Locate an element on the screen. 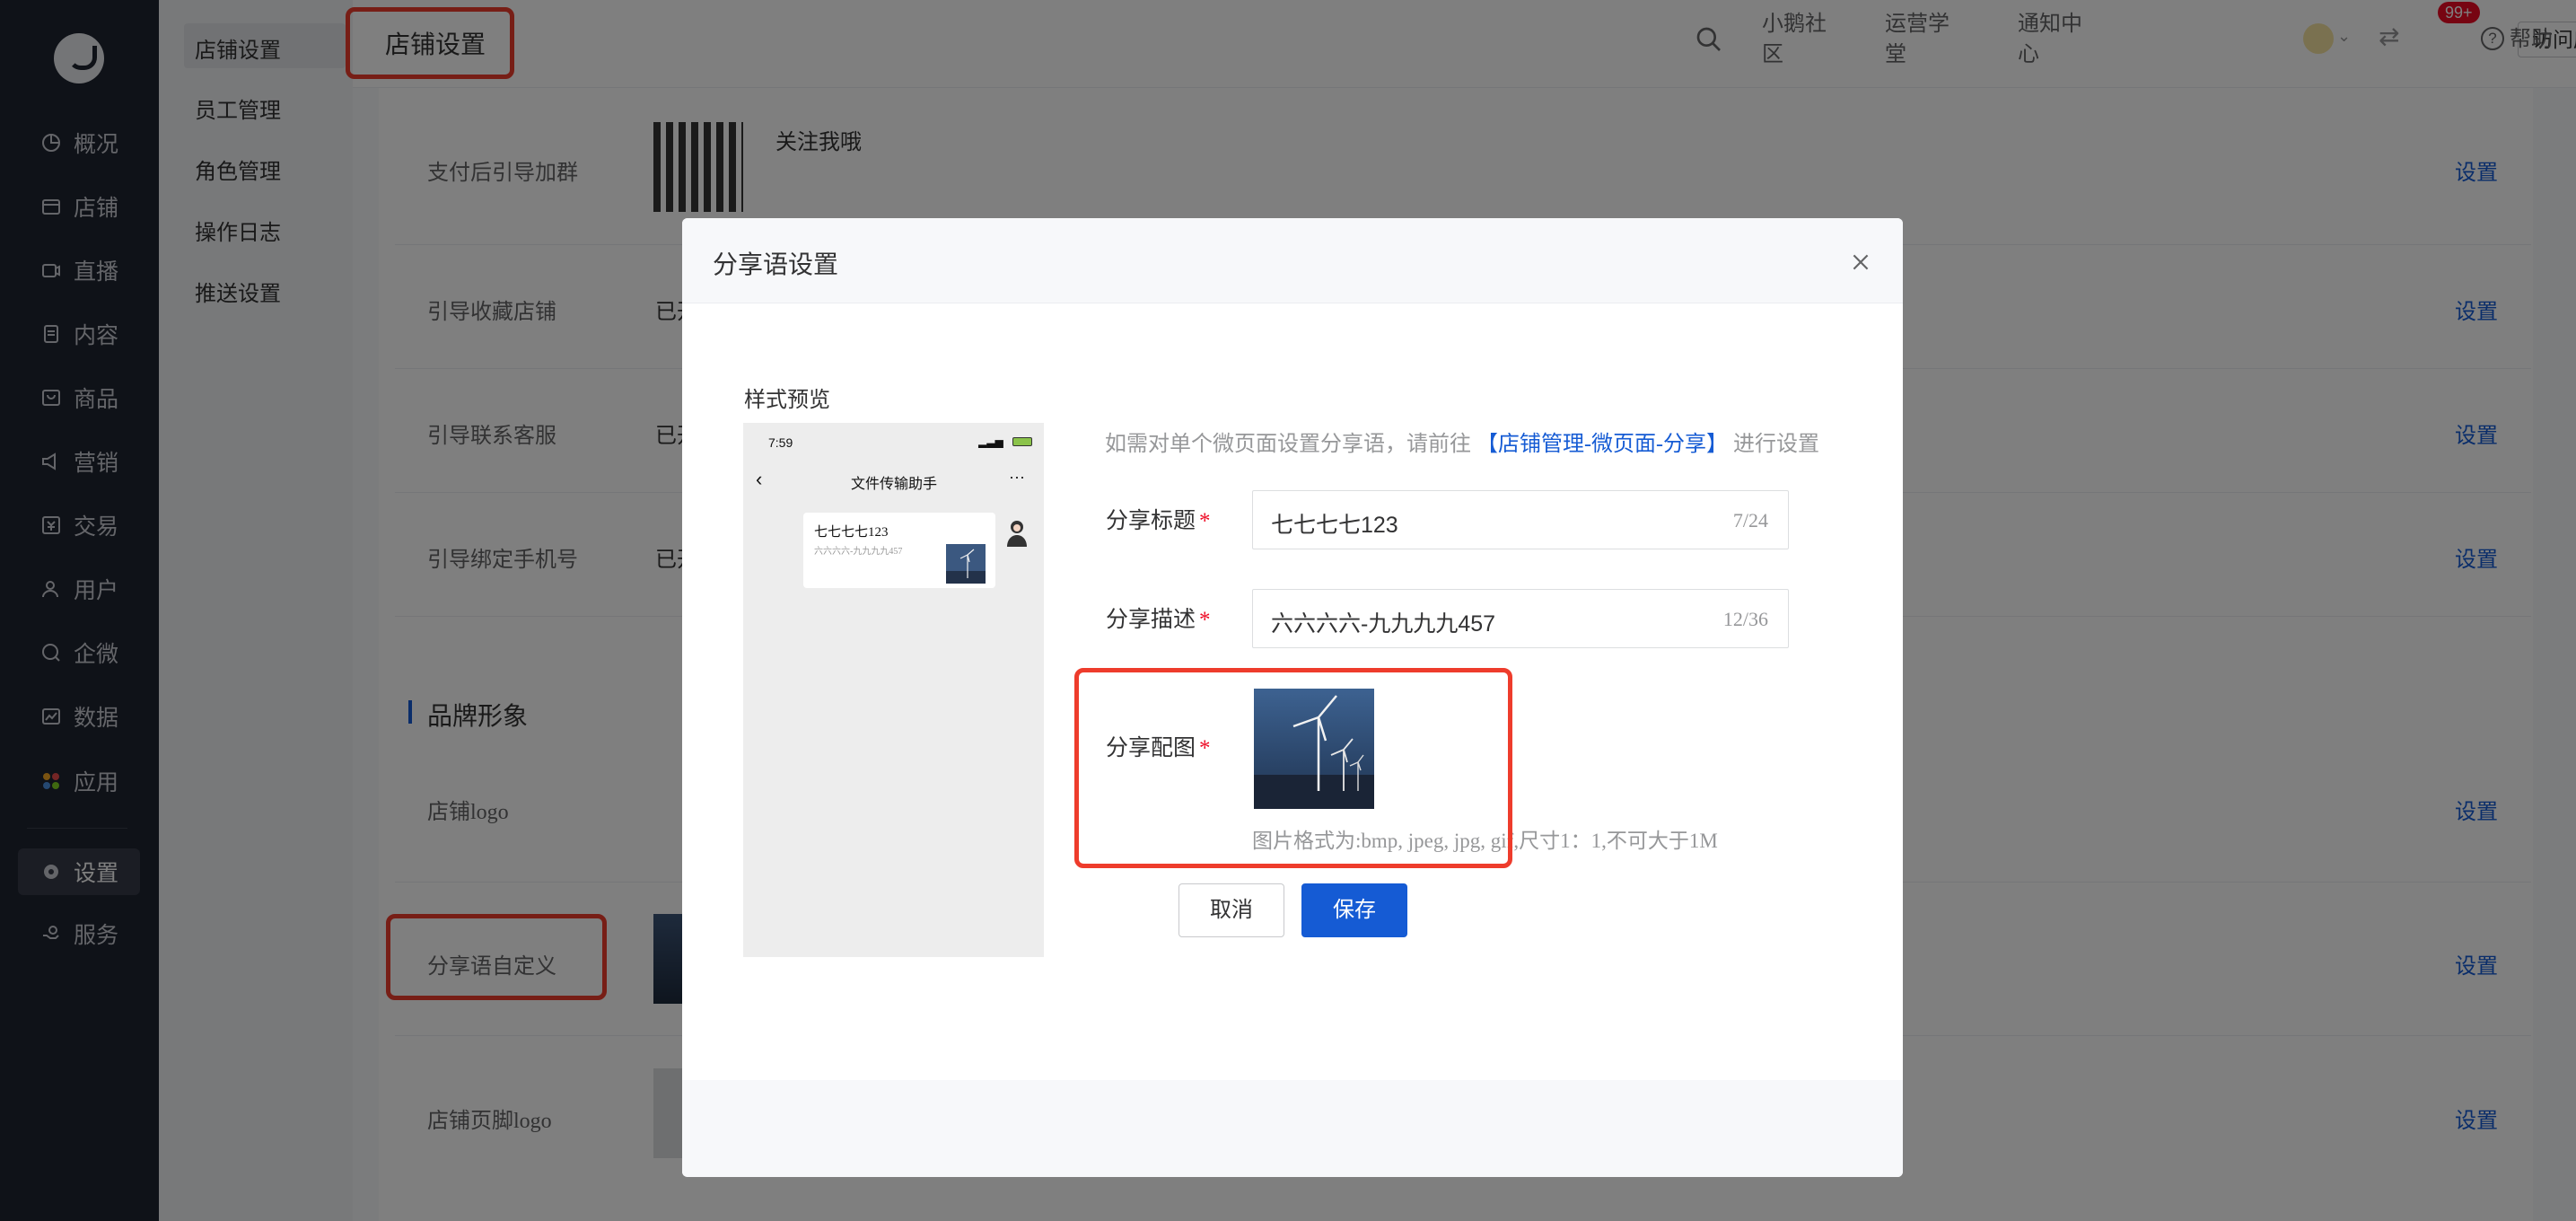 Image resolution: width=2576 pixels, height=1221 pixels. dialog-footer is located at coordinates (1292, 1128).